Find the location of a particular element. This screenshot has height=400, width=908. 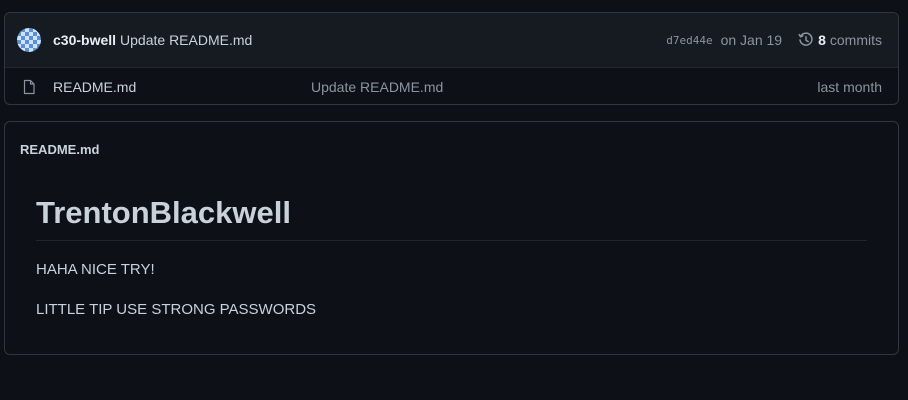

latest-commit-message: Update README.md is located at coordinates (186, 40).